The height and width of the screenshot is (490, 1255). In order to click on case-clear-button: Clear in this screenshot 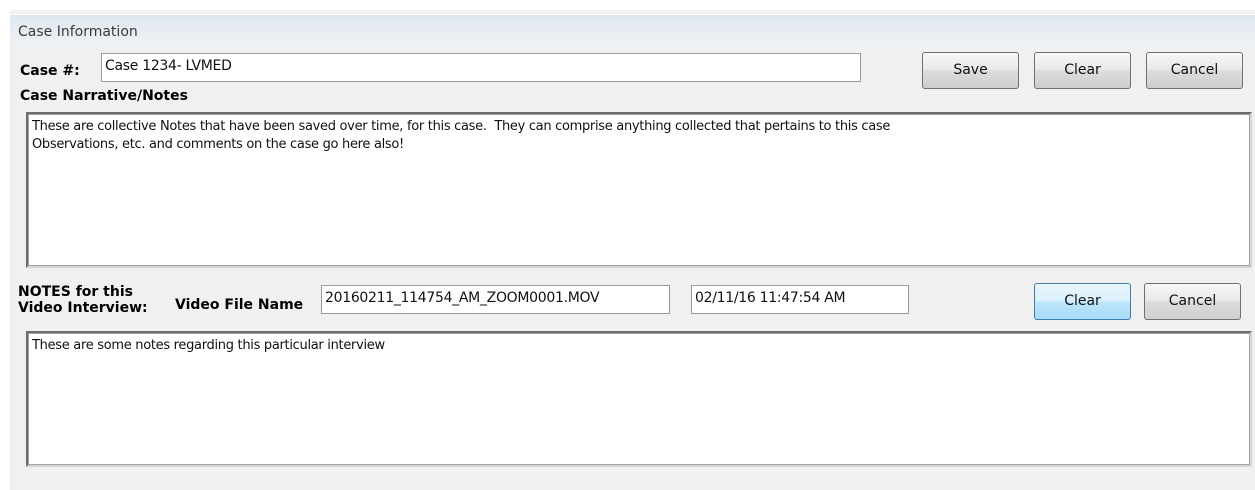, I will do `click(1082, 70)`.